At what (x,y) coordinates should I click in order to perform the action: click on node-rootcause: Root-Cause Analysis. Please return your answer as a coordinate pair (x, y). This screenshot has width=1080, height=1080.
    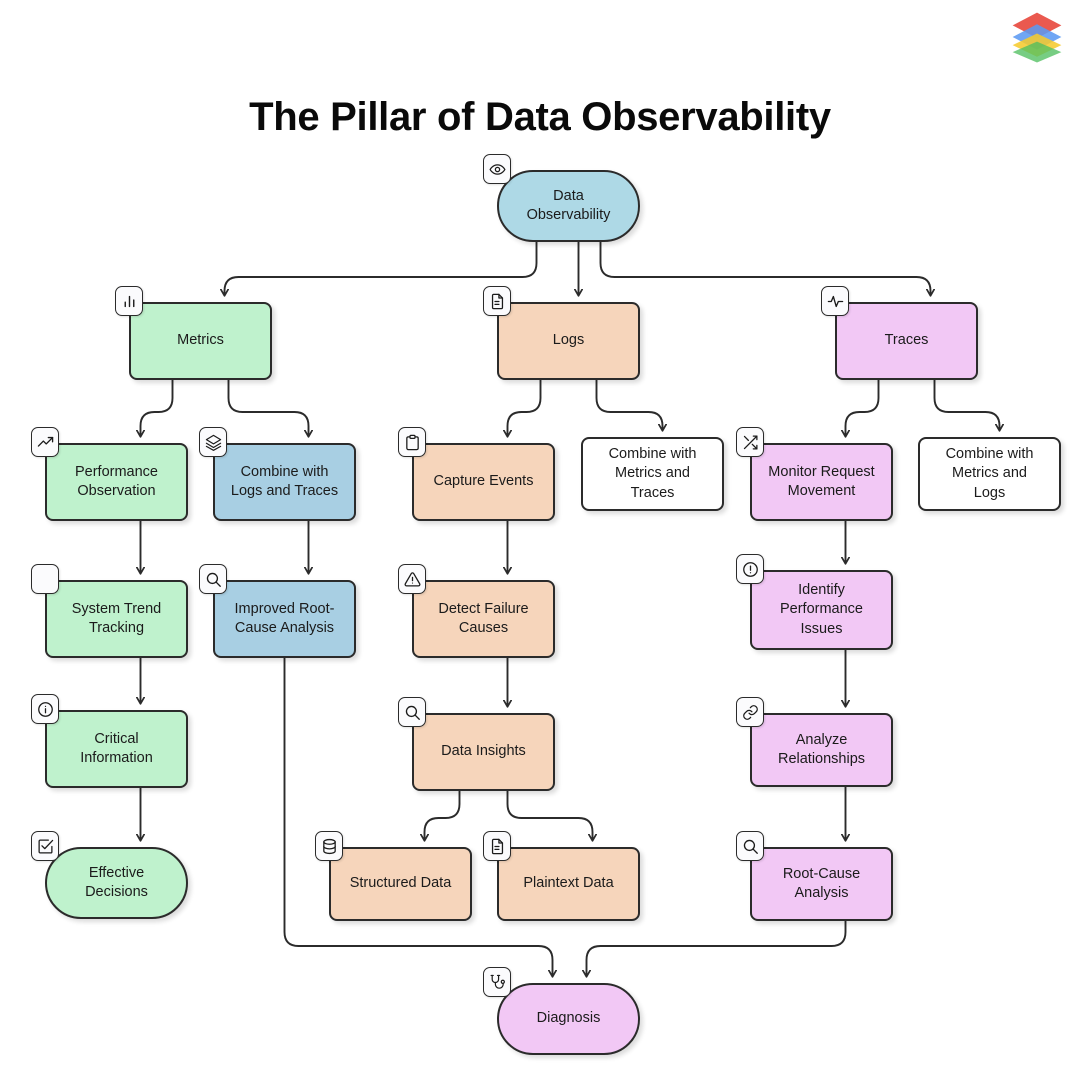
    Looking at the image, I should click on (821, 884).